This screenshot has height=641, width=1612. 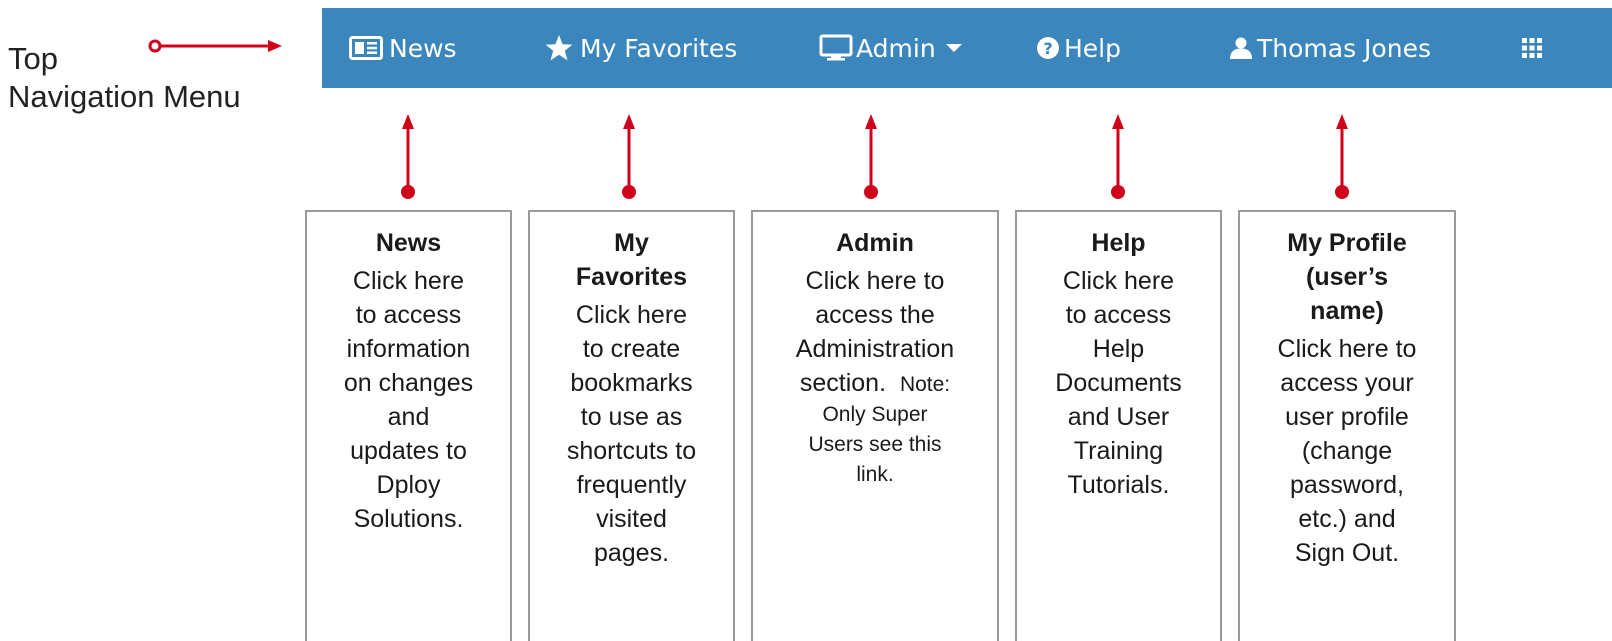 I want to click on grid-menu-icon, so click(x=1532, y=48).